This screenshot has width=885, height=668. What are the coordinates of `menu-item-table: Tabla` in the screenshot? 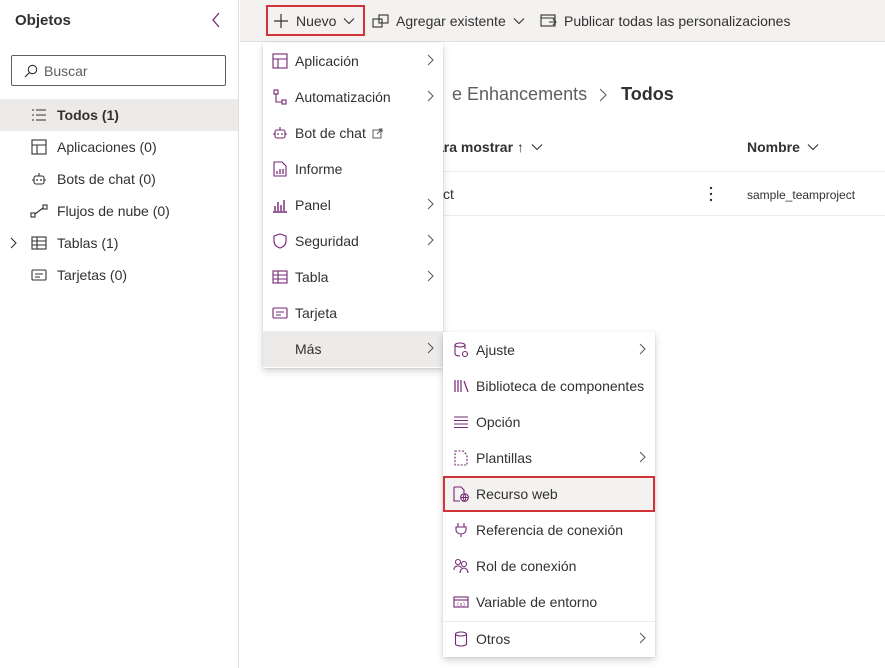 It's located at (353, 277).